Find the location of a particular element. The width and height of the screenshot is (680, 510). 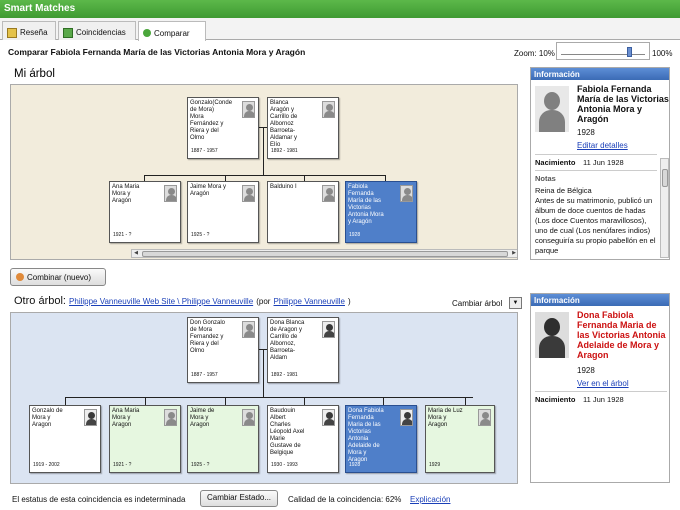

person-card: Jaime Mora y Aragón 1925 - ? is located at coordinates (223, 212).